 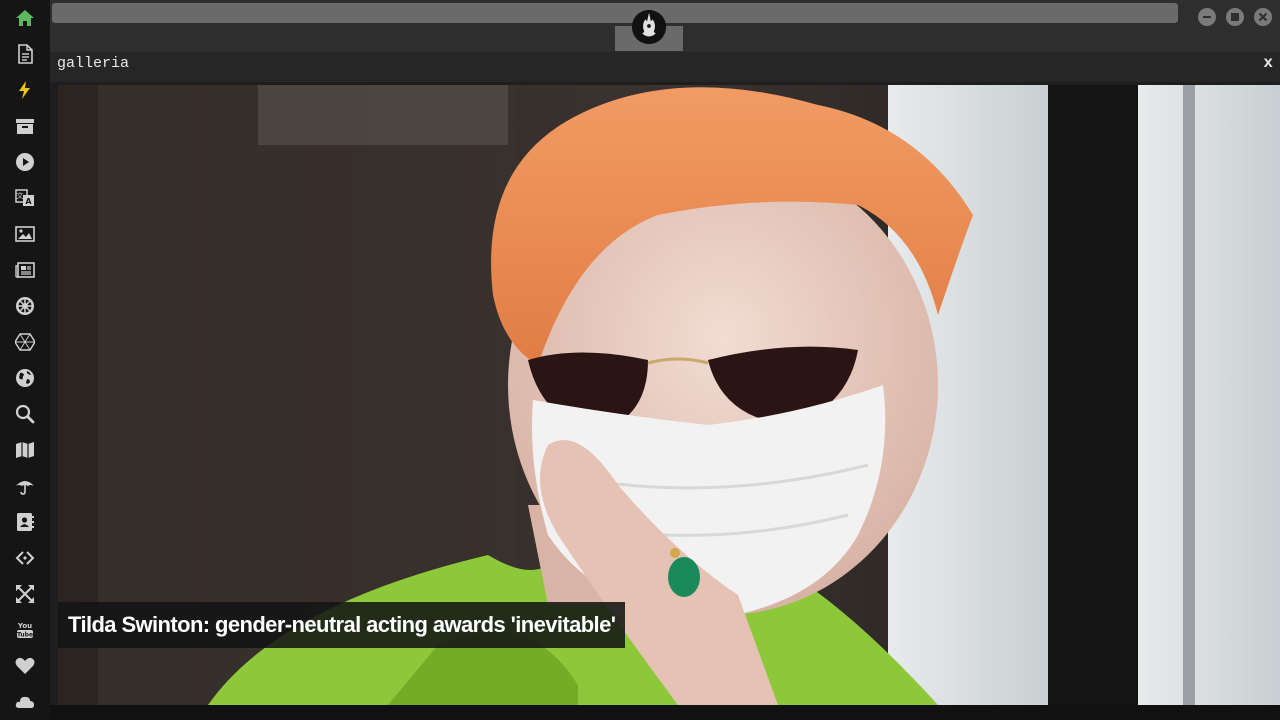 I want to click on rebel-alliance-logo-icon, so click(x=649, y=27).